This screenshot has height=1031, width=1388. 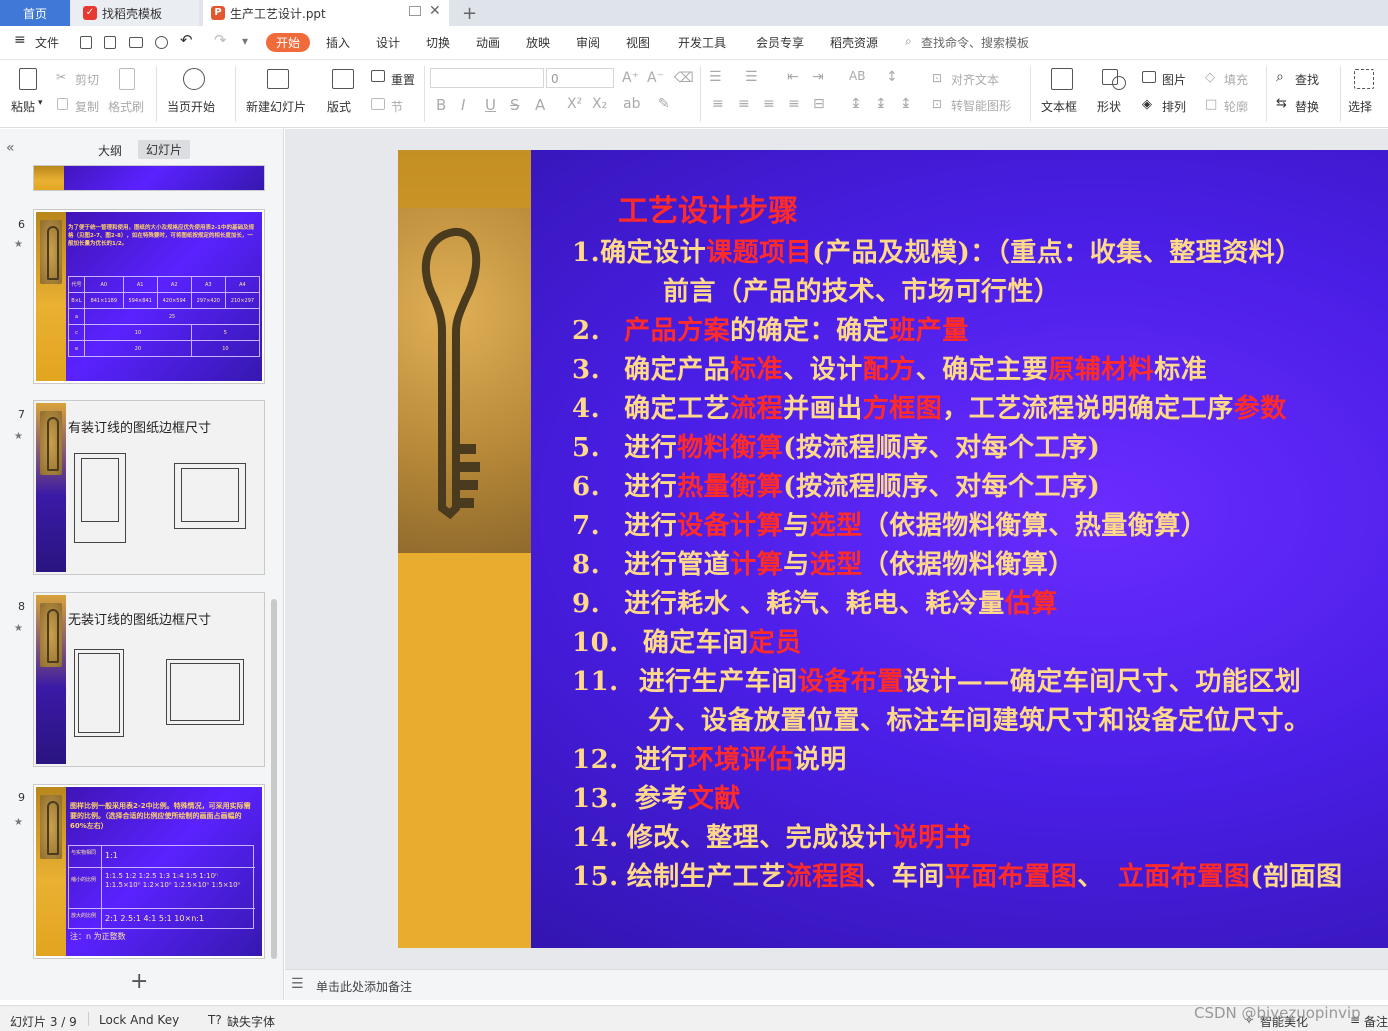 I want to click on section-icon, so click(x=378, y=104).